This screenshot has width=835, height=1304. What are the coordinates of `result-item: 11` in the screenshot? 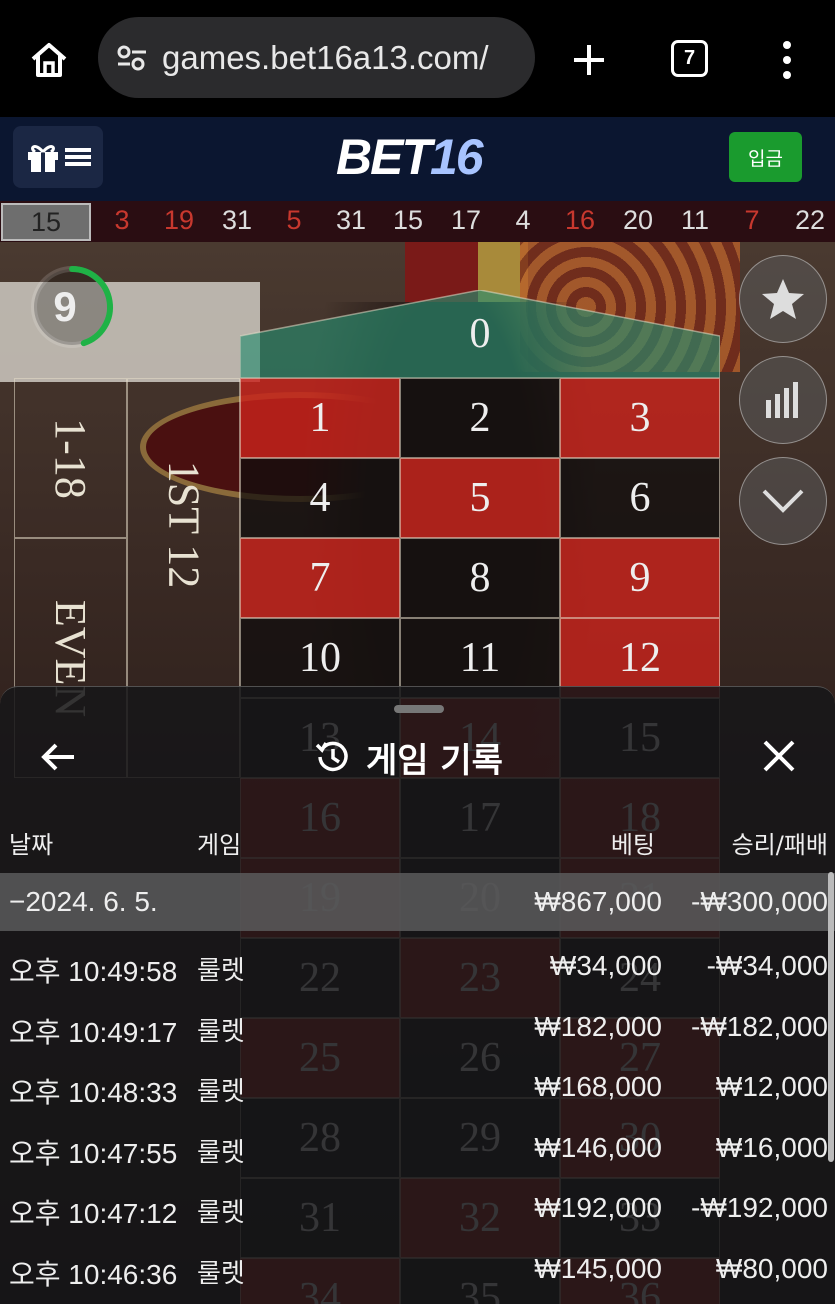 It's located at (695, 220).